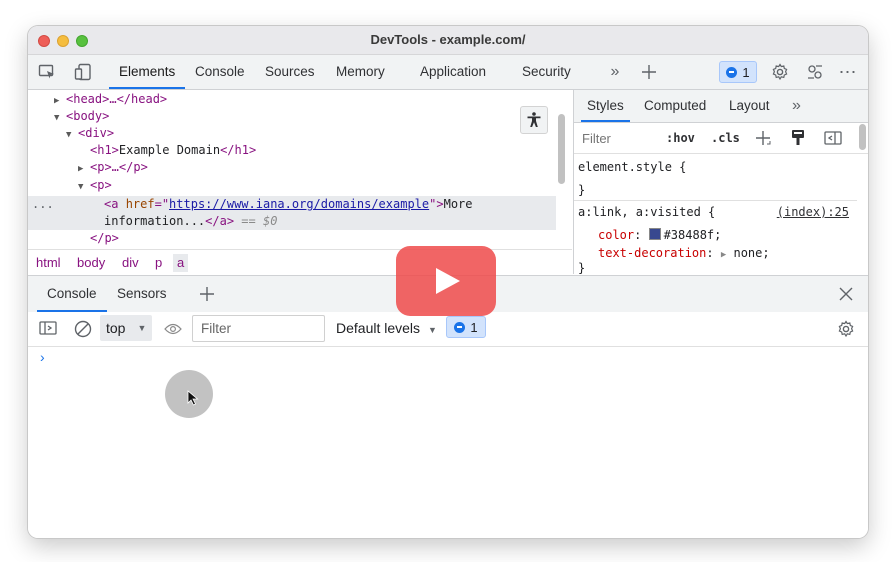 This screenshot has width=892, height=562. I want to click on new-style-rule-plus-icon, so click(763, 139).